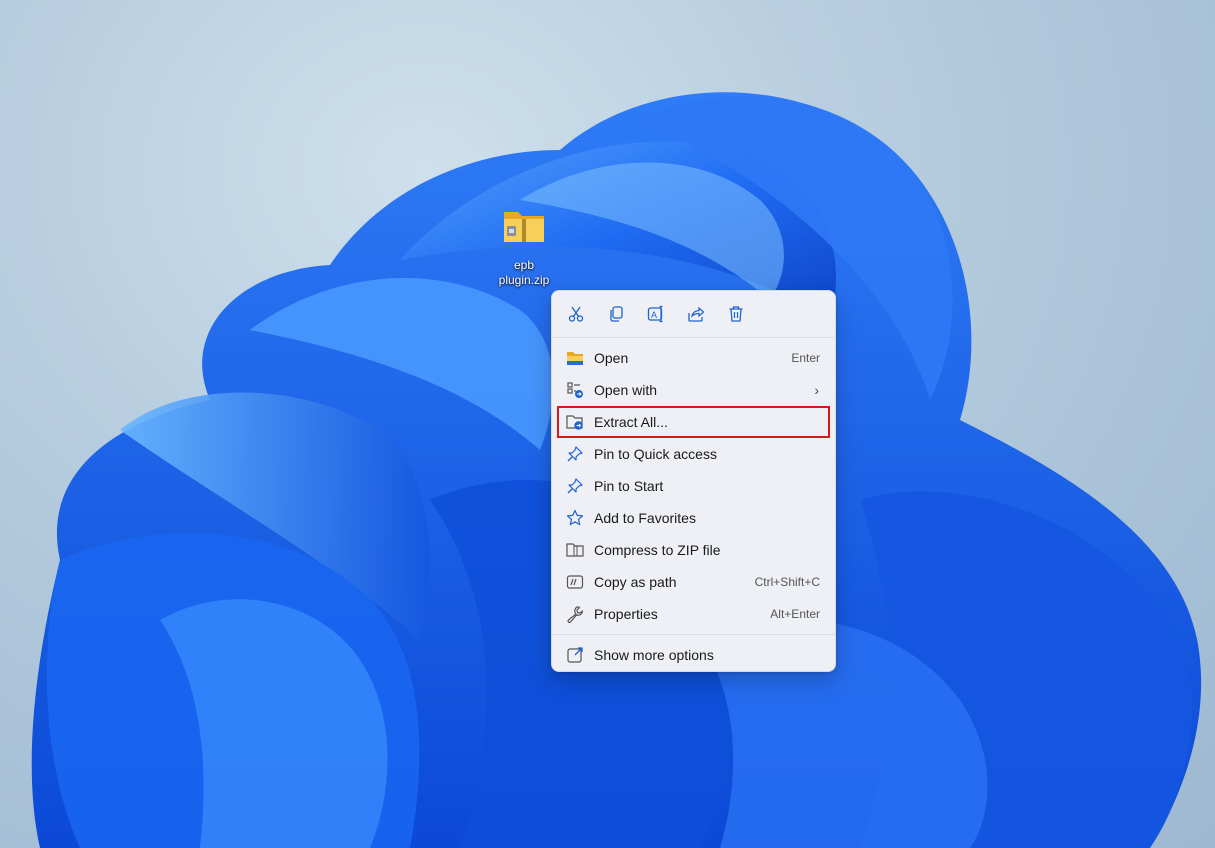 The width and height of the screenshot is (1215, 848). I want to click on desktop-file-label: epb plugin.zip, so click(524, 273).